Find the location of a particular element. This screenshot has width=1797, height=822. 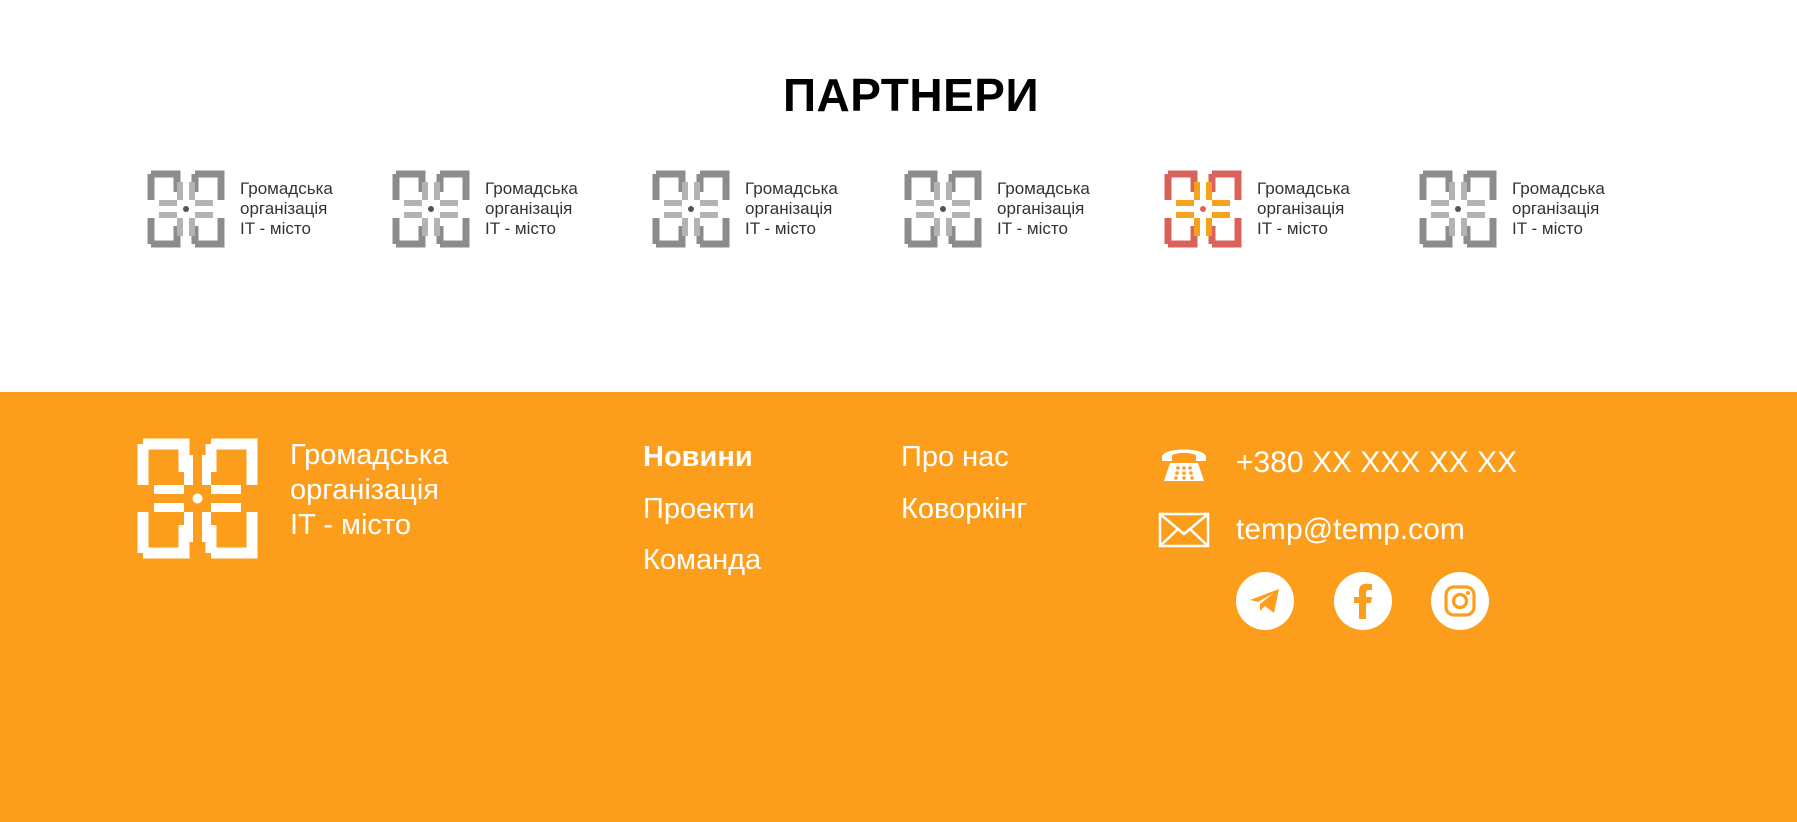

footer-logo-line: IT - місто is located at coordinates (350, 525).